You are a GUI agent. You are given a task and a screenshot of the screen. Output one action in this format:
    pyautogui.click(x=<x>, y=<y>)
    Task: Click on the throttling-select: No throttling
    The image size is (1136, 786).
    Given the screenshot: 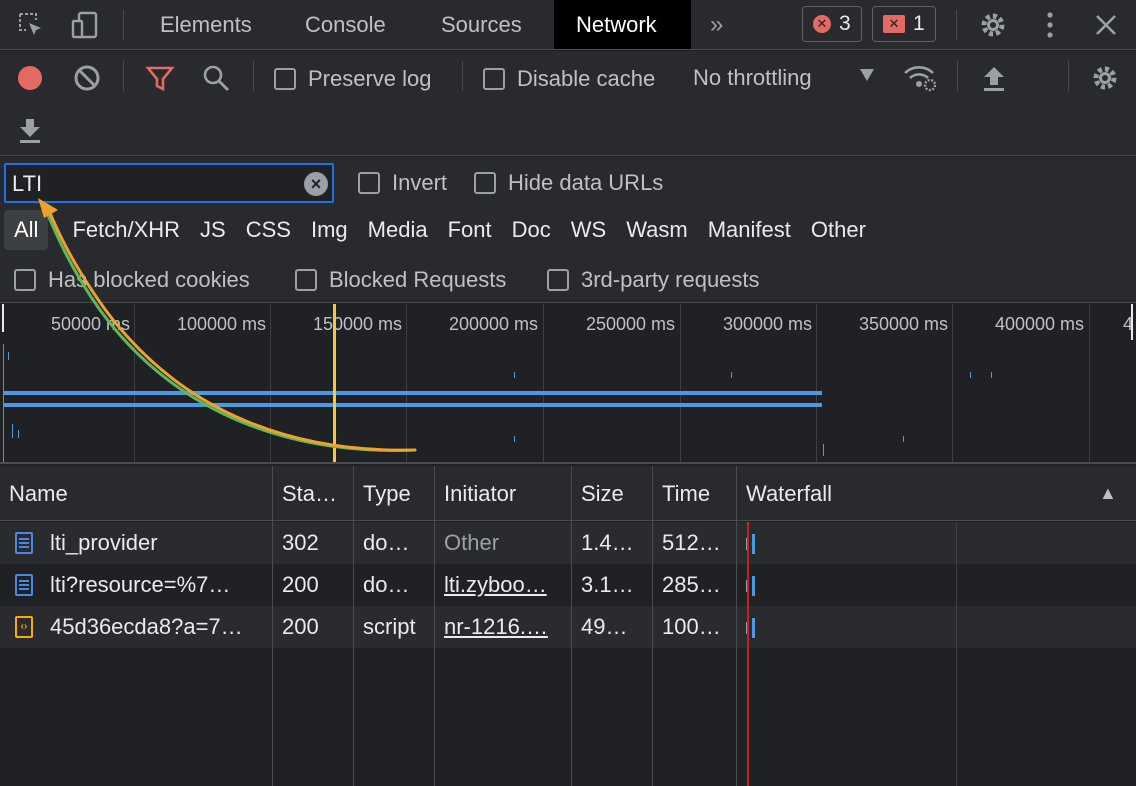 What is the action you would take?
    pyautogui.click(x=752, y=78)
    